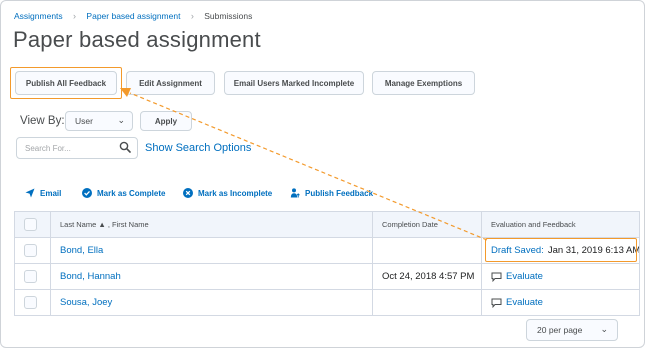 This screenshot has width=645, height=348. I want to click on x-circle-icon, so click(188, 193).